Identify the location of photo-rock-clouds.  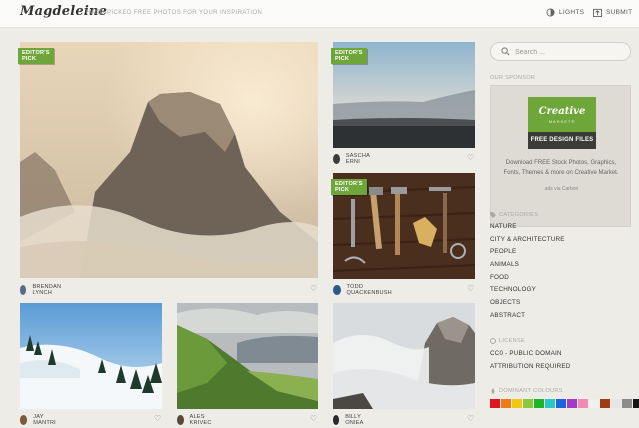
(404, 356).